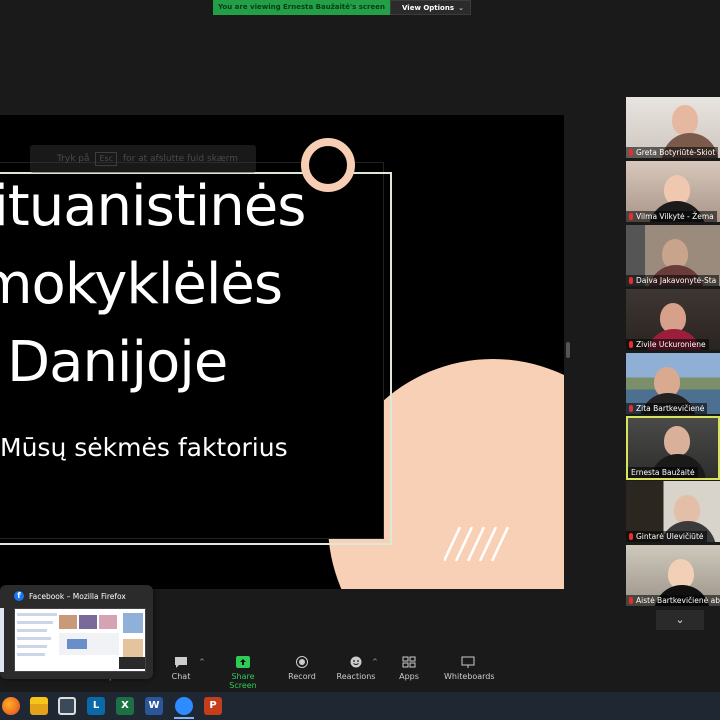 The height and width of the screenshot is (720, 720). What do you see at coordinates (144, 447) in the screenshot?
I see `slide-subtitle: Mūsų sėkmės faktorius` at bounding box center [144, 447].